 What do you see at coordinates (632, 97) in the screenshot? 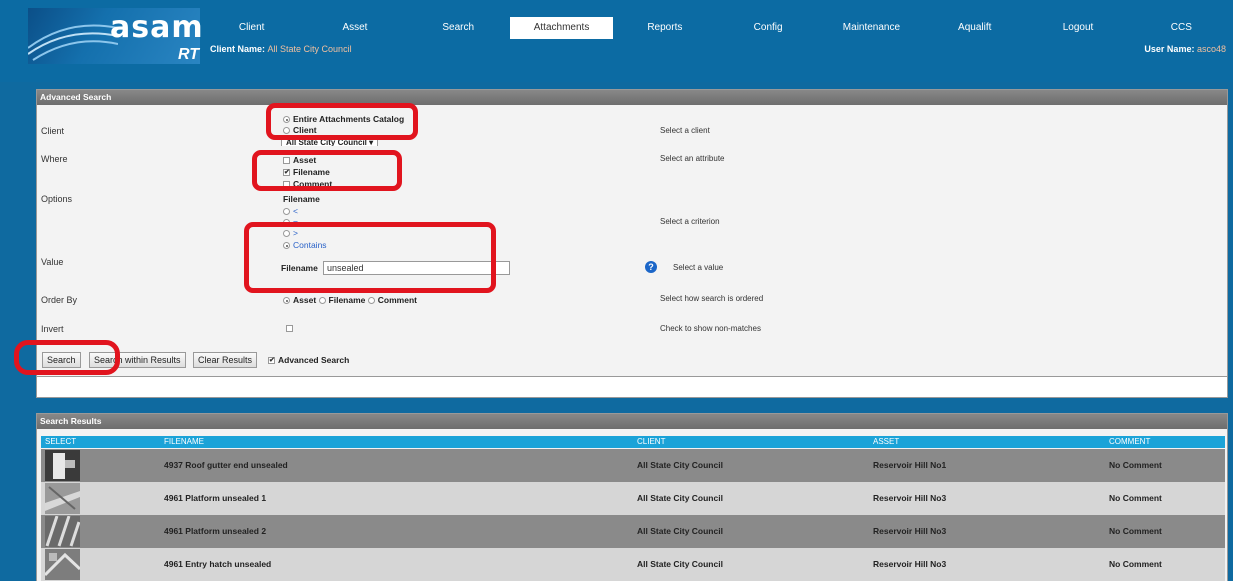
I see `advanced-search-title: Advanced Search` at bounding box center [632, 97].